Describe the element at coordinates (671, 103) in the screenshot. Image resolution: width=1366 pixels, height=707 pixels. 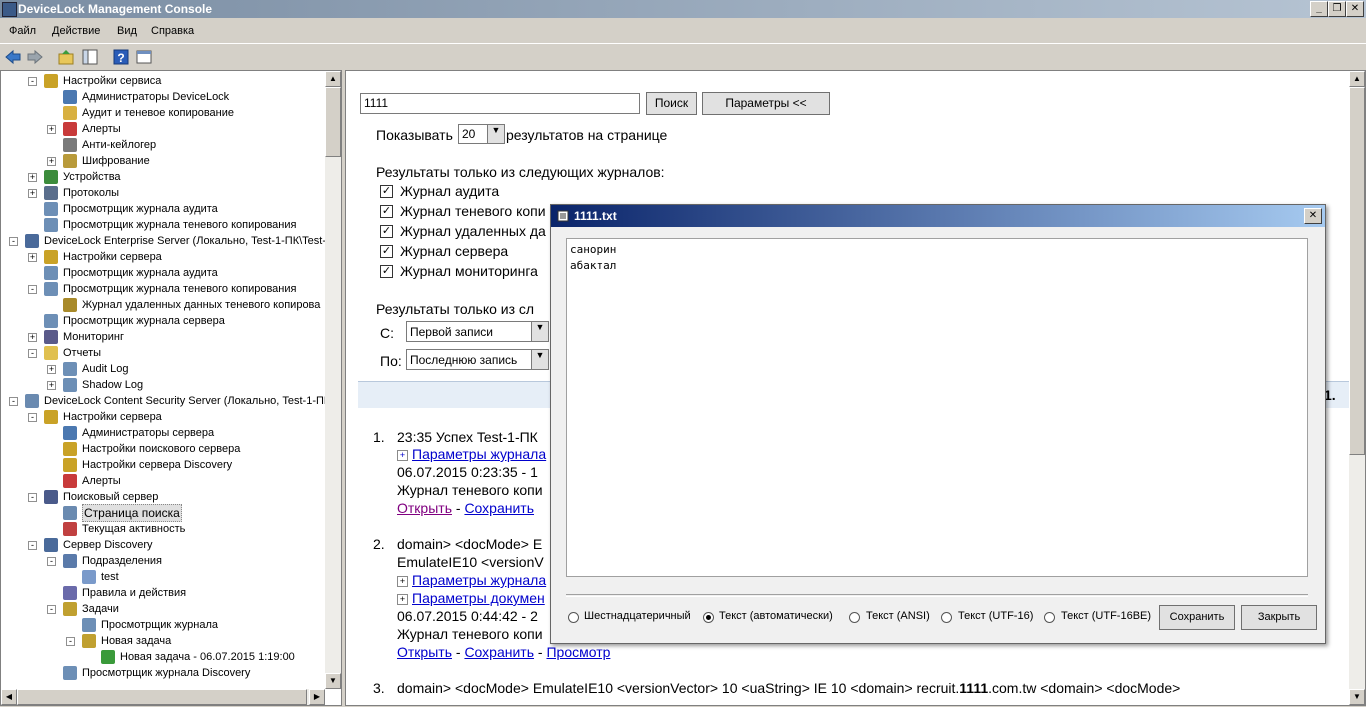
I see `search-button: Поиск` at that location.